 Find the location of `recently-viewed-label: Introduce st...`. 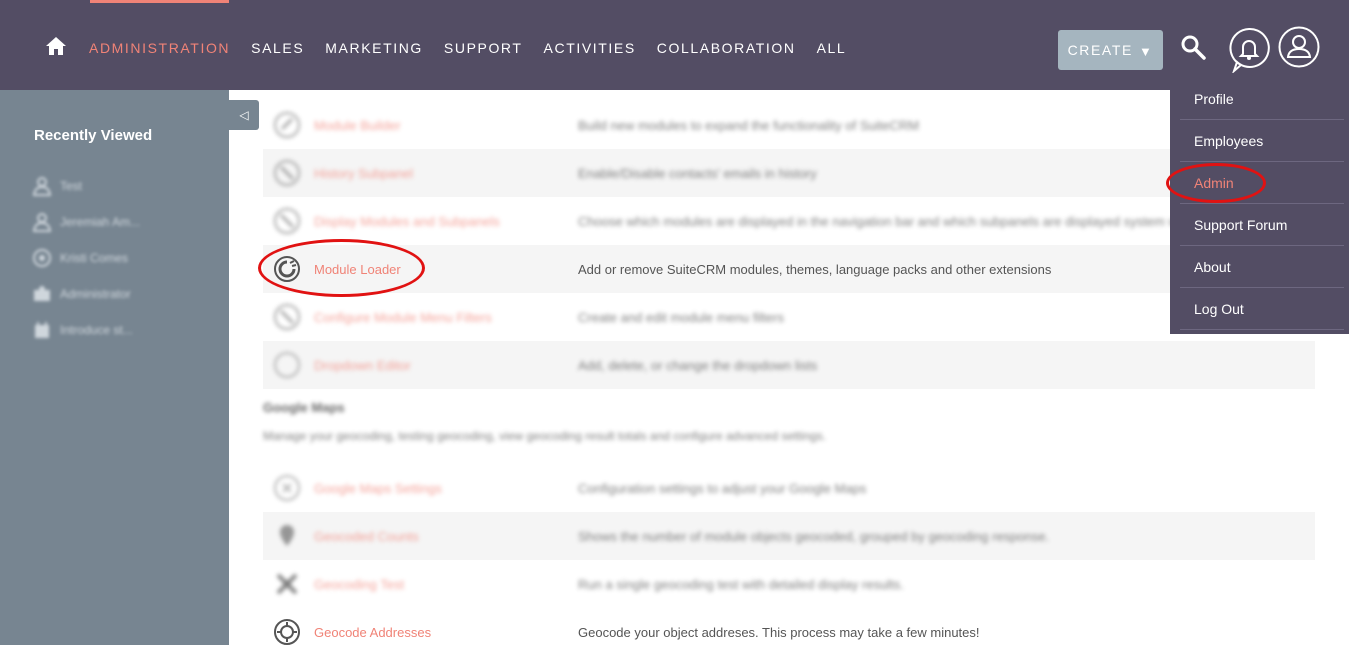

recently-viewed-label: Introduce st... is located at coordinates (96, 330).